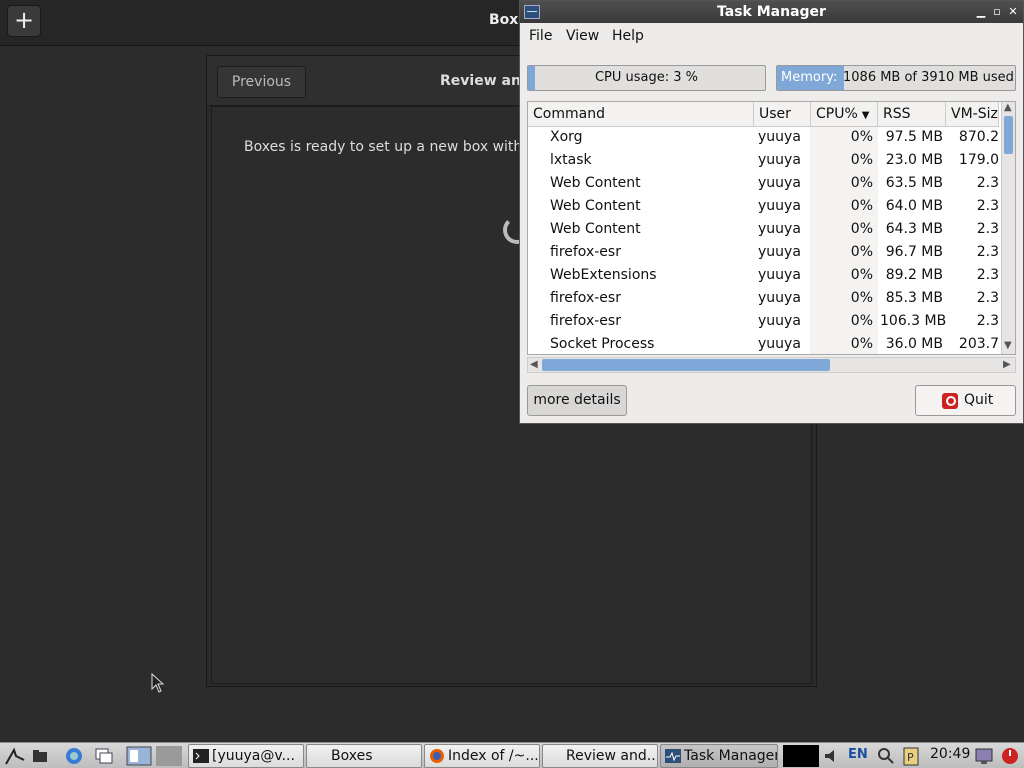  What do you see at coordinates (914, 160) in the screenshot?
I see `process-rss: 23.0 MB` at bounding box center [914, 160].